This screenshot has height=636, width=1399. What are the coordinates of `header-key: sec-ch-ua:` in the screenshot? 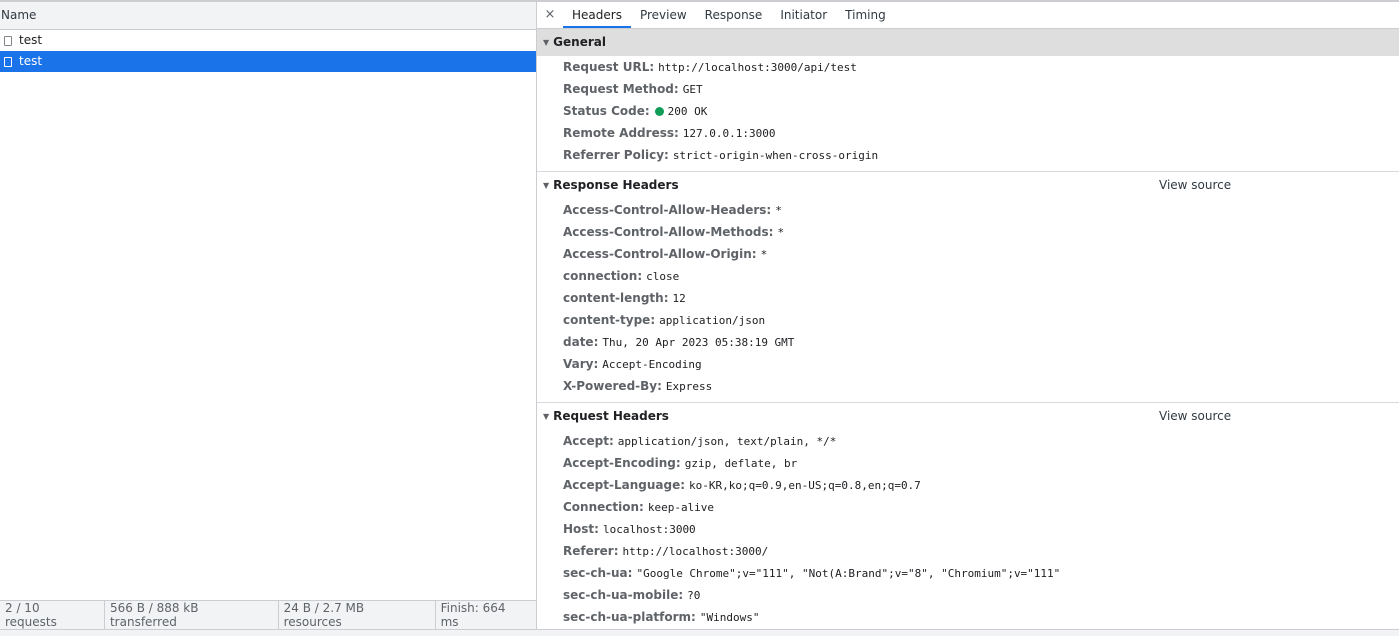 It's located at (598, 573).